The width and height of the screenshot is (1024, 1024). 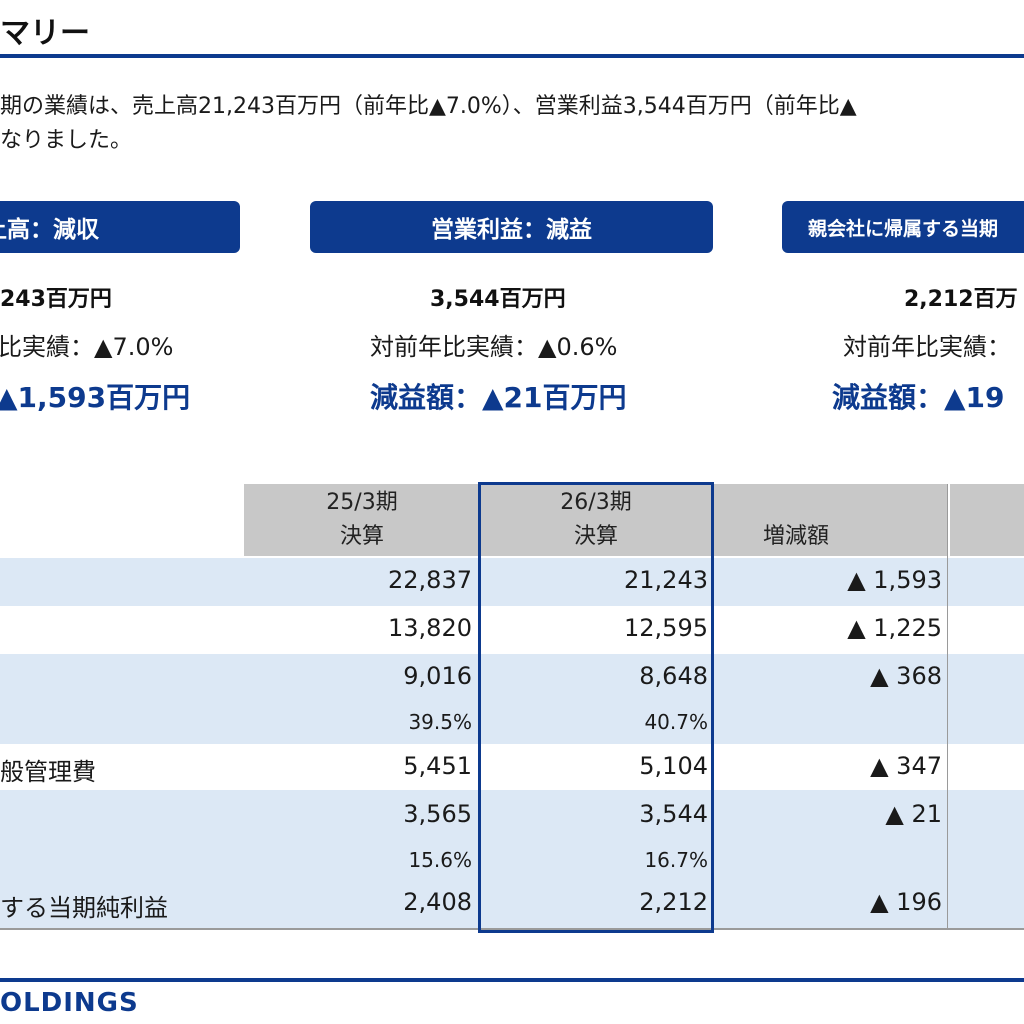 What do you see at coordinates (437, 902) in the screenshot?
I see `cell-prev: 2,408` at bounding box center [437, 902].